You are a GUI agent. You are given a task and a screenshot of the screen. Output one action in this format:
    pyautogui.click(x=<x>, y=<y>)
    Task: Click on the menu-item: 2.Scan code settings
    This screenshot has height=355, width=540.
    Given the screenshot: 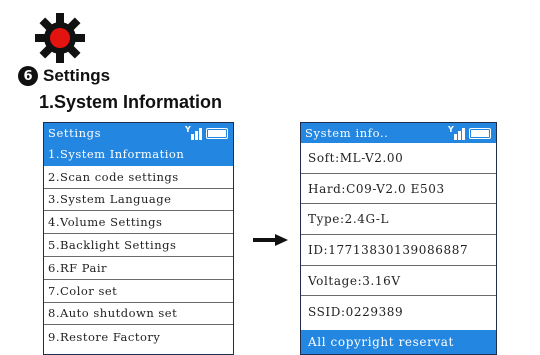 What is the action you would take?
    pyautogui.click(x=138, y=177)
    